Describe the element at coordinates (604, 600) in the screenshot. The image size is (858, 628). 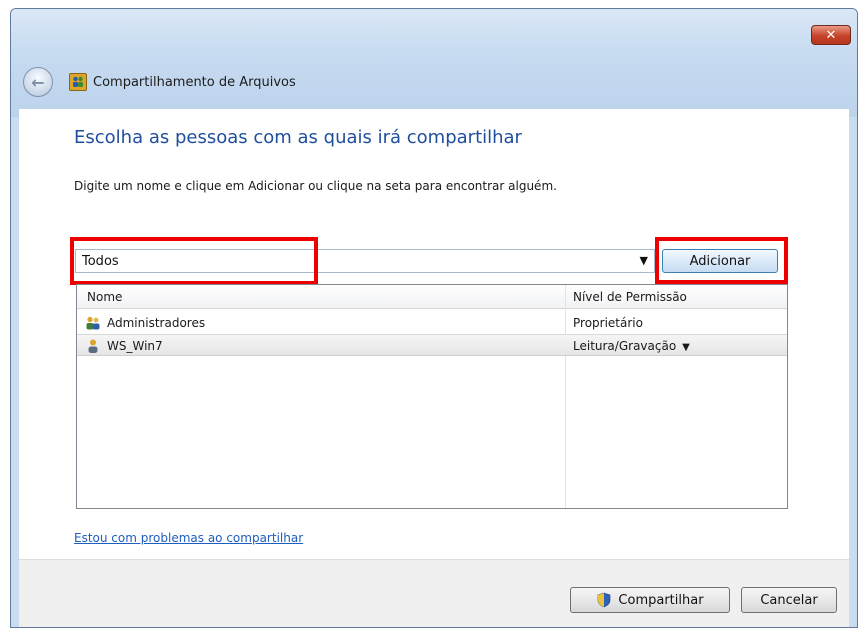
I see `uac-shield-icon` at that location.